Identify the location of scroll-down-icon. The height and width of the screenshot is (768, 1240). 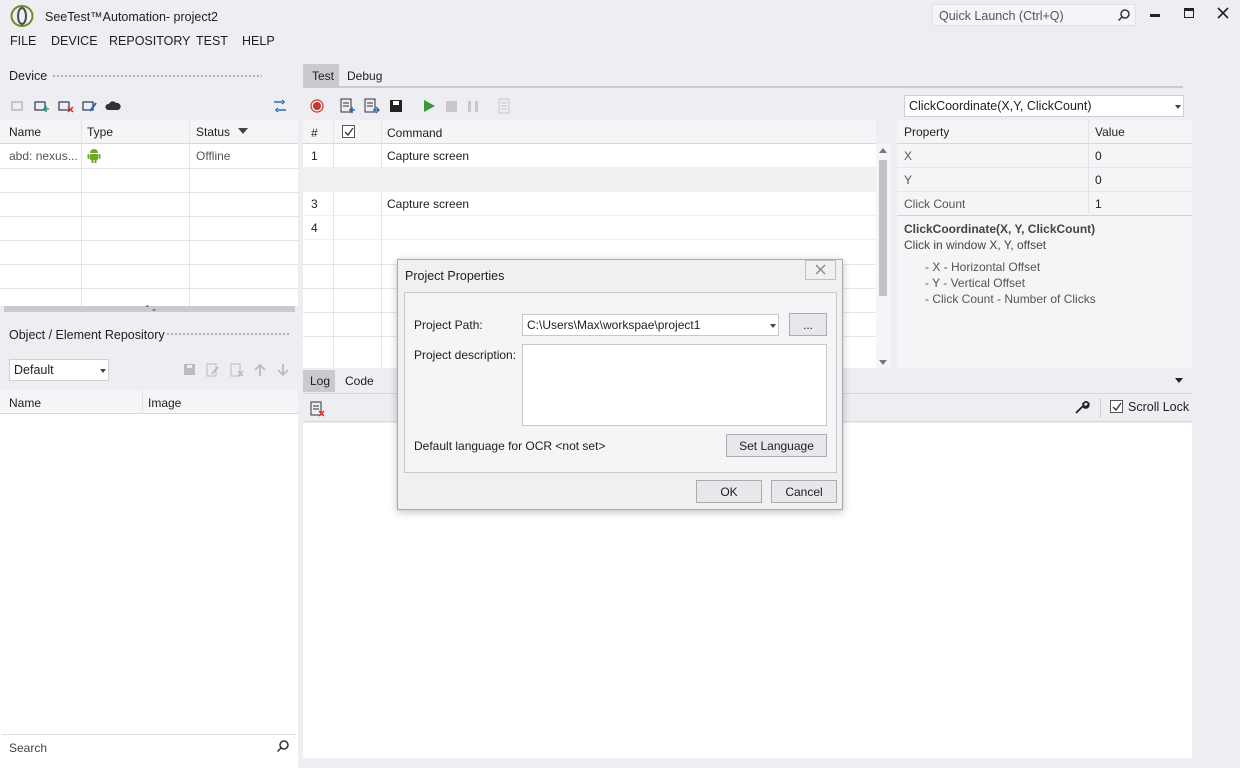
(883, 362).